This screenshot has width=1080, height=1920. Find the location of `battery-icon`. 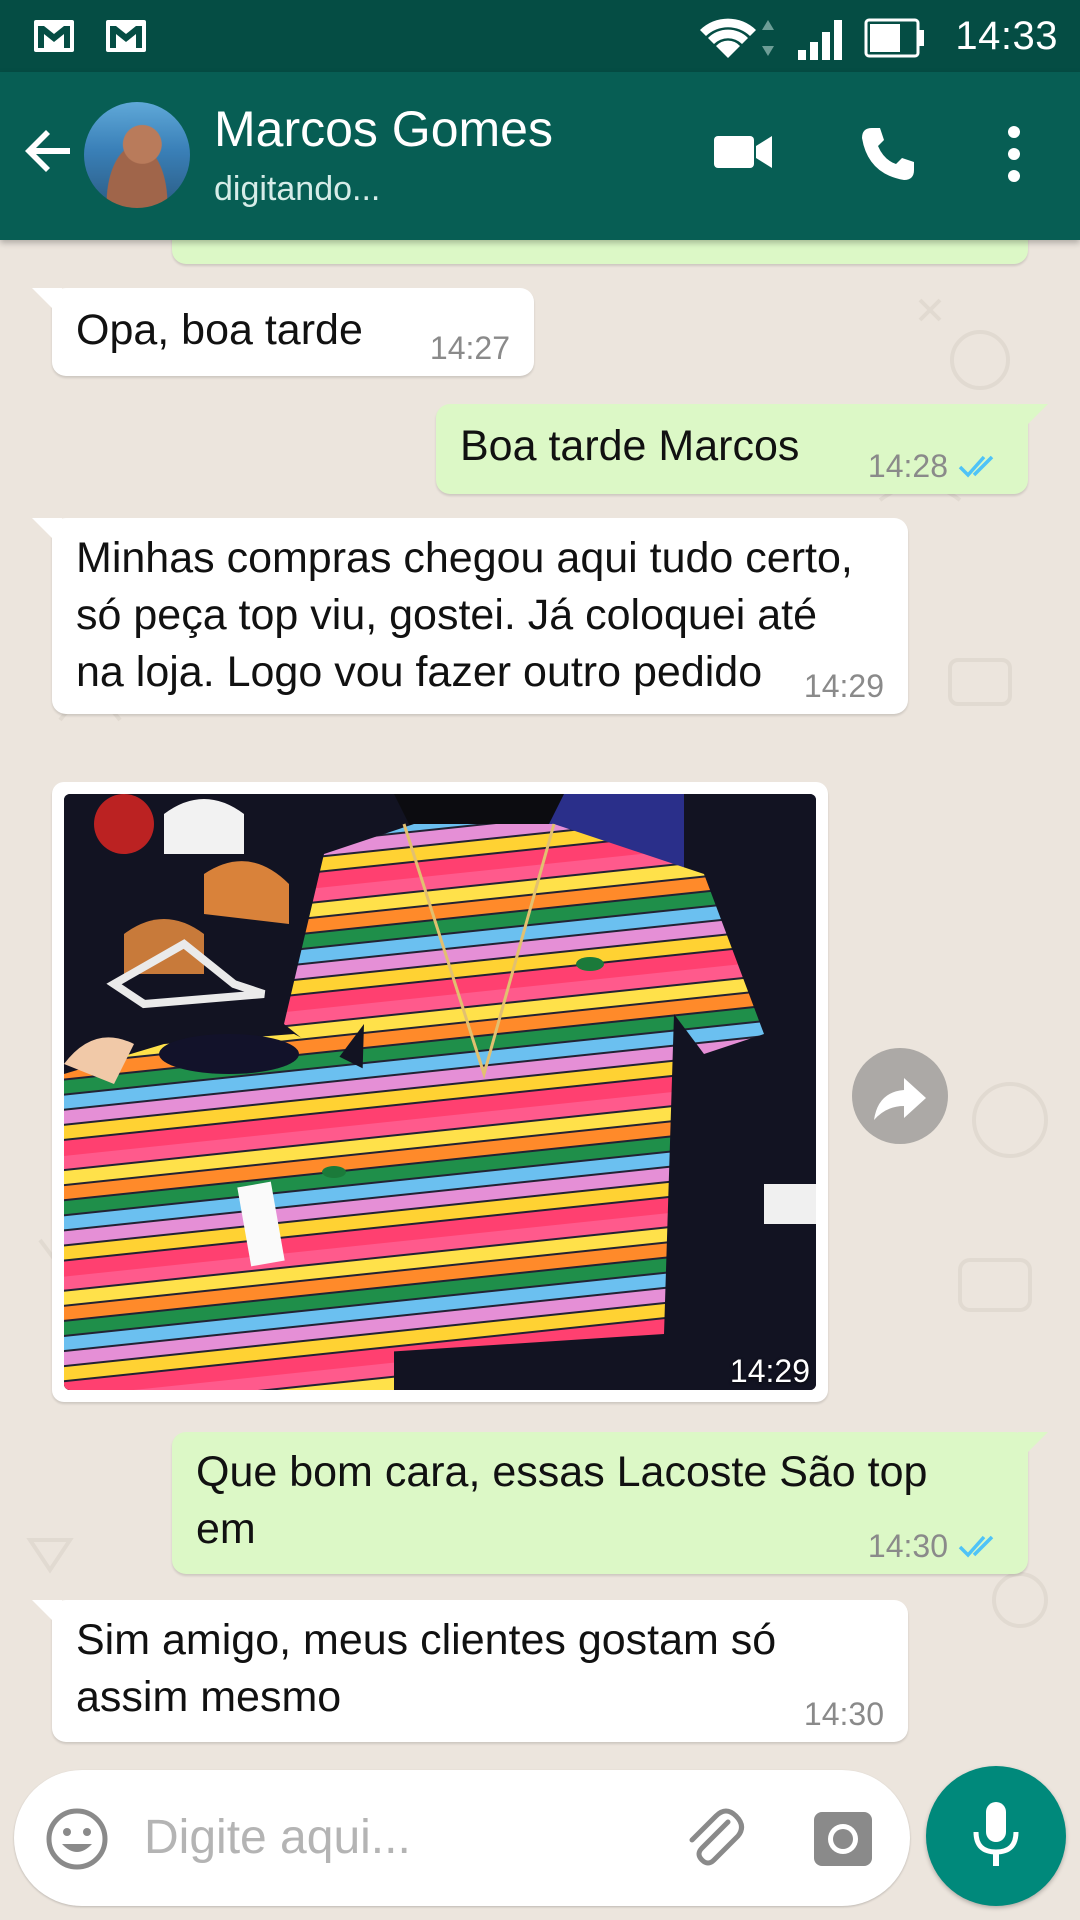

battery-icon is located at coordinates (894, 38).